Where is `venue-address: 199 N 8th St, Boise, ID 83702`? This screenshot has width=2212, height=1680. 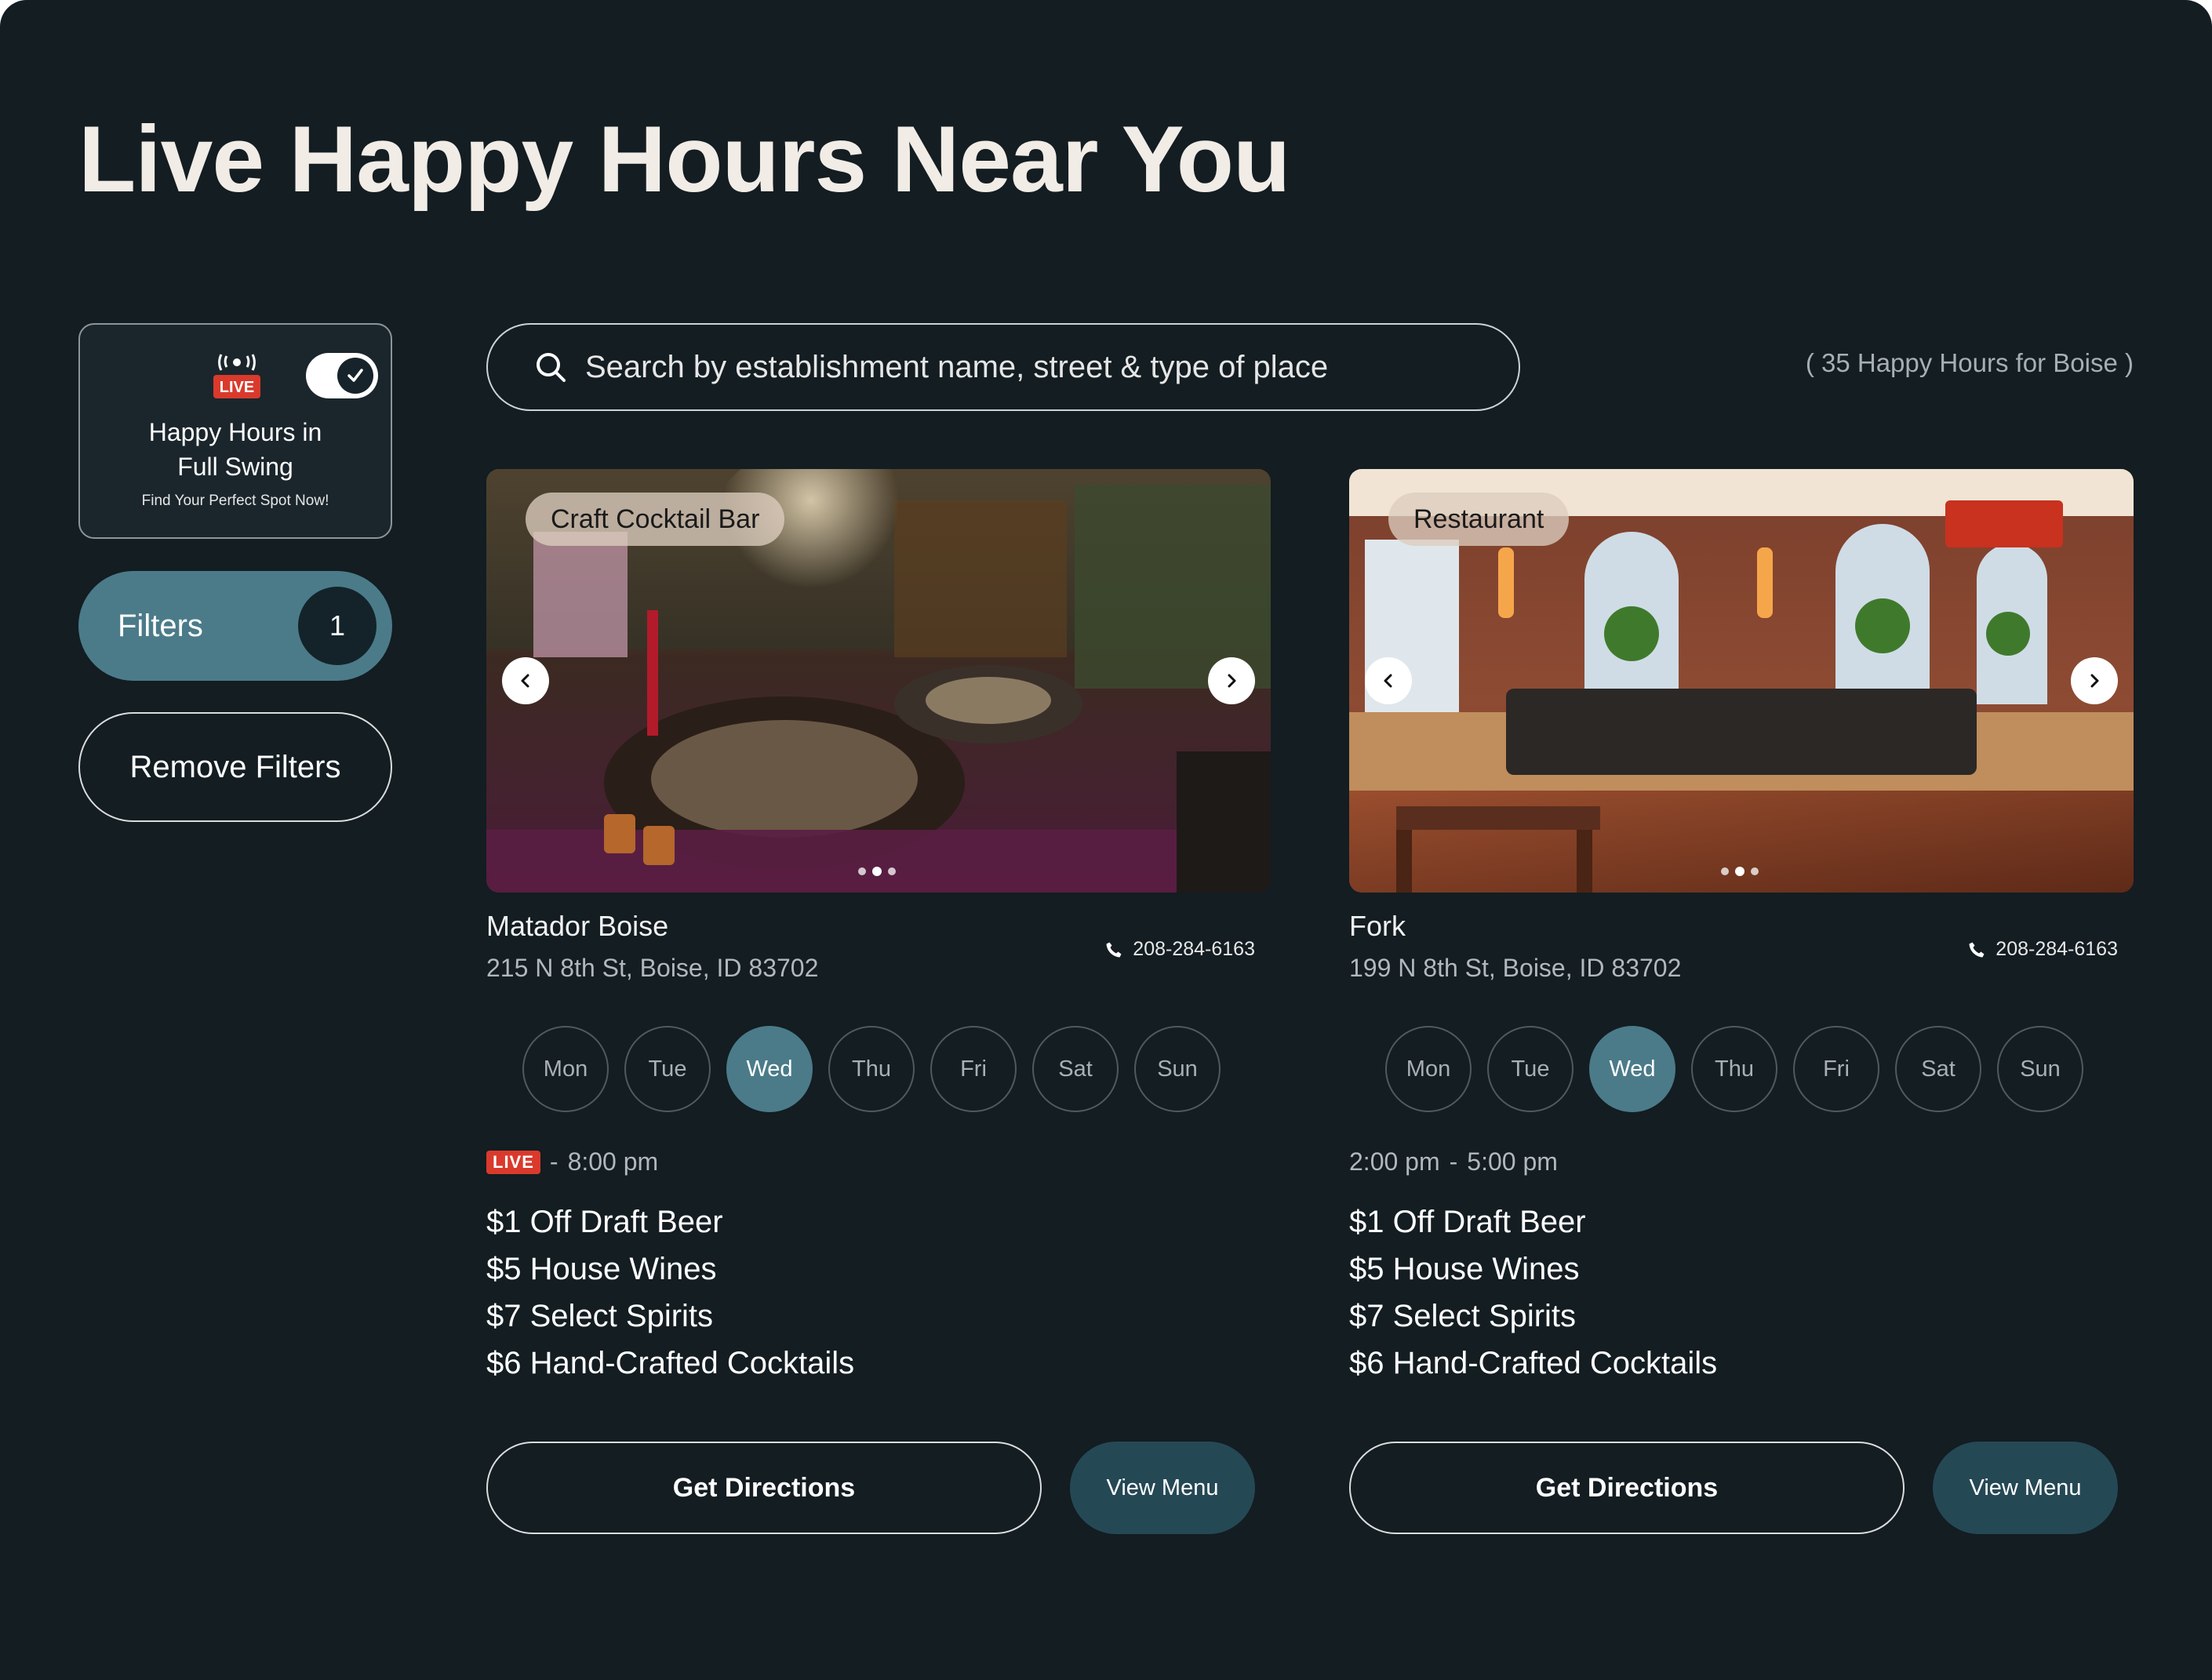 venue-address: 199 N 8th St, Boise, ID 83702 is located at coordinates (1516, 968).